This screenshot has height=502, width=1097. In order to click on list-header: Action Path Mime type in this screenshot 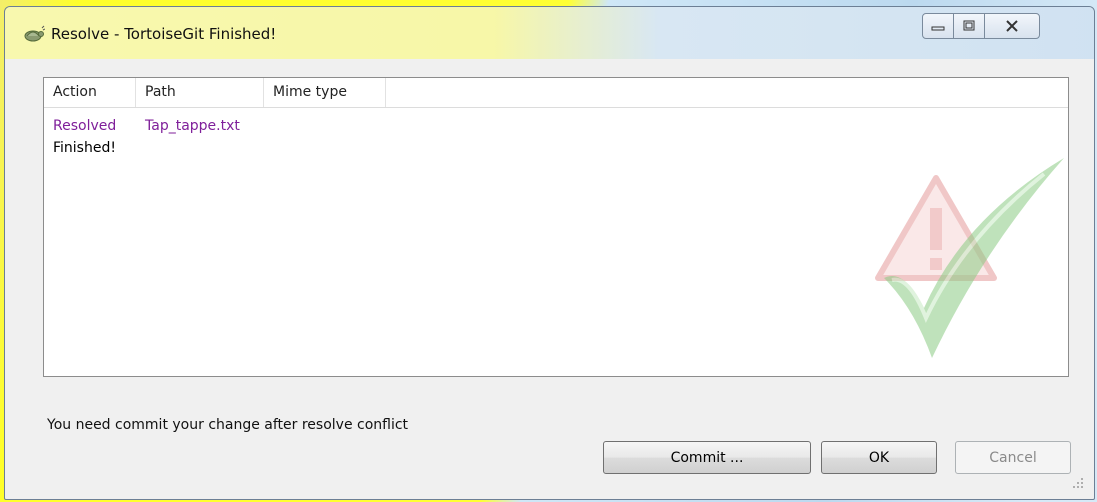, I will do `click(556, 93)`.